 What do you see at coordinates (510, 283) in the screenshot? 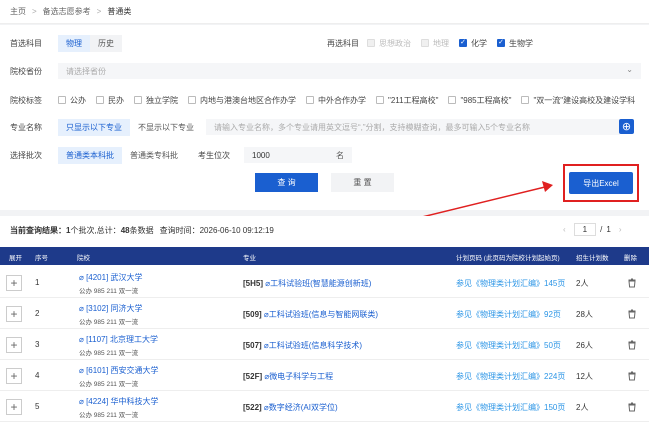
I see `plan-page-link: 参见《物理类计划汇编》145页` at bounding box center [510, 283].